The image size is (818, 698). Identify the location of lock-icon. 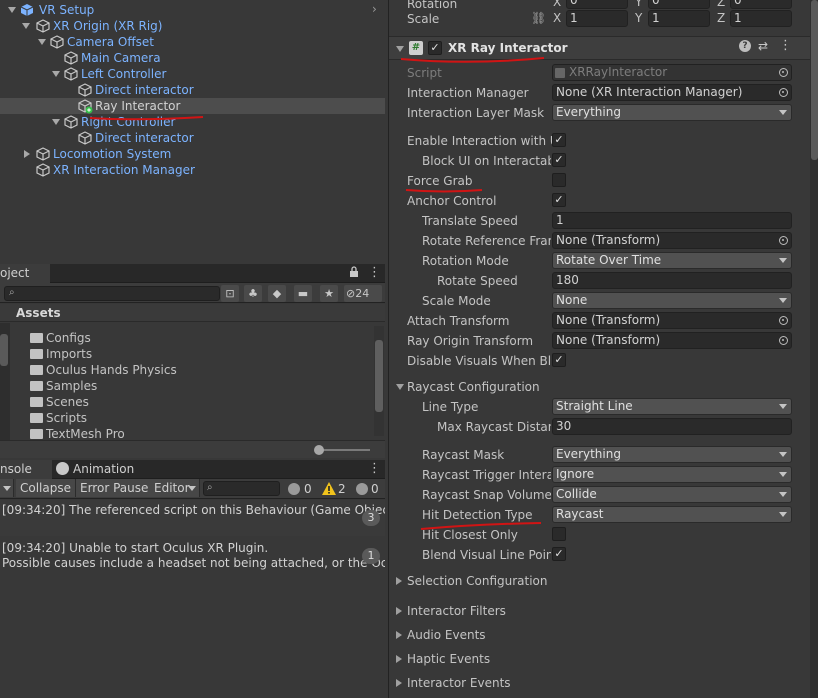
(354, 273).